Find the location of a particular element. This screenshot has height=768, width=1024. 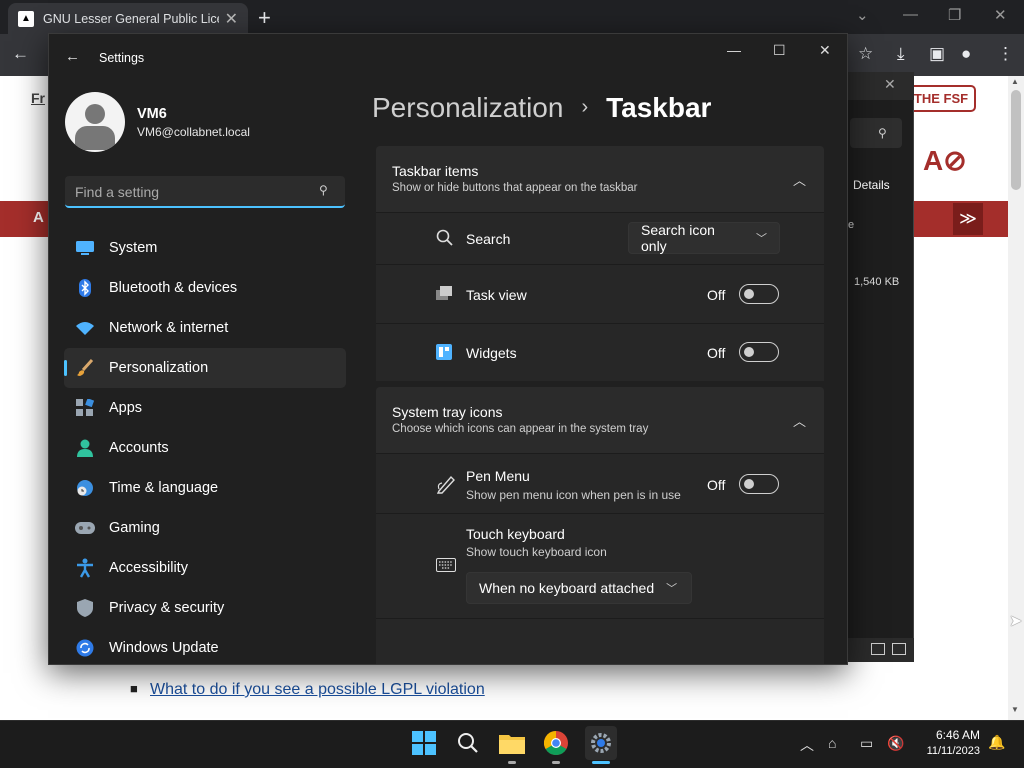

avatar is located at coordinates (95, 122).